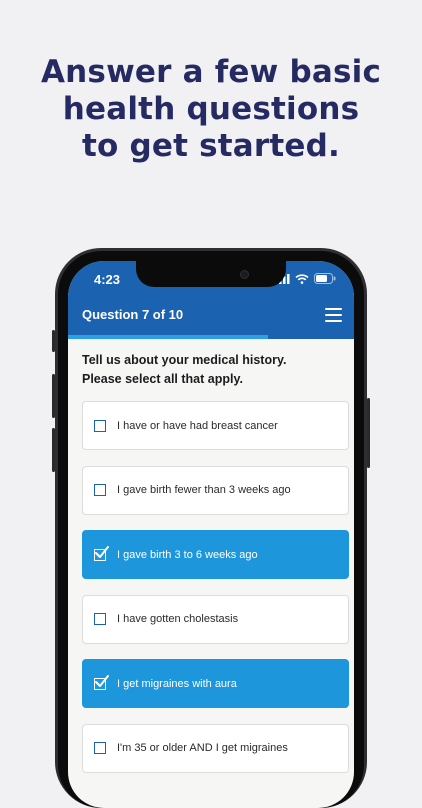 This screenshot has height=808, width=422. What do you see at coordinates (302, 278) in the screenshot?
I see `wifi-icon` at bounding box center [302, 278].